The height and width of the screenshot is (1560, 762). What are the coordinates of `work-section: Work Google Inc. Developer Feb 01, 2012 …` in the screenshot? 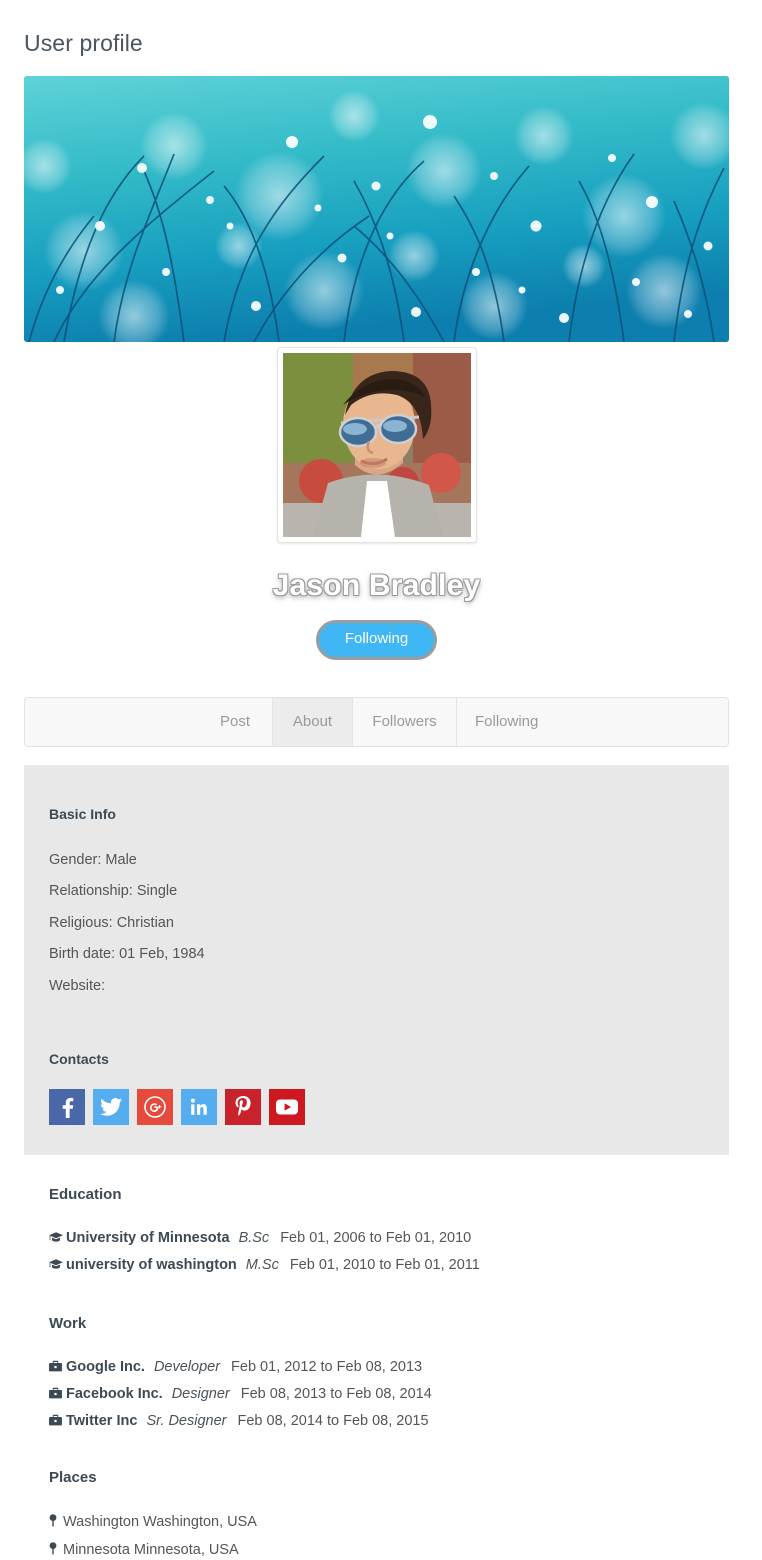 It's located at (376, 1372).